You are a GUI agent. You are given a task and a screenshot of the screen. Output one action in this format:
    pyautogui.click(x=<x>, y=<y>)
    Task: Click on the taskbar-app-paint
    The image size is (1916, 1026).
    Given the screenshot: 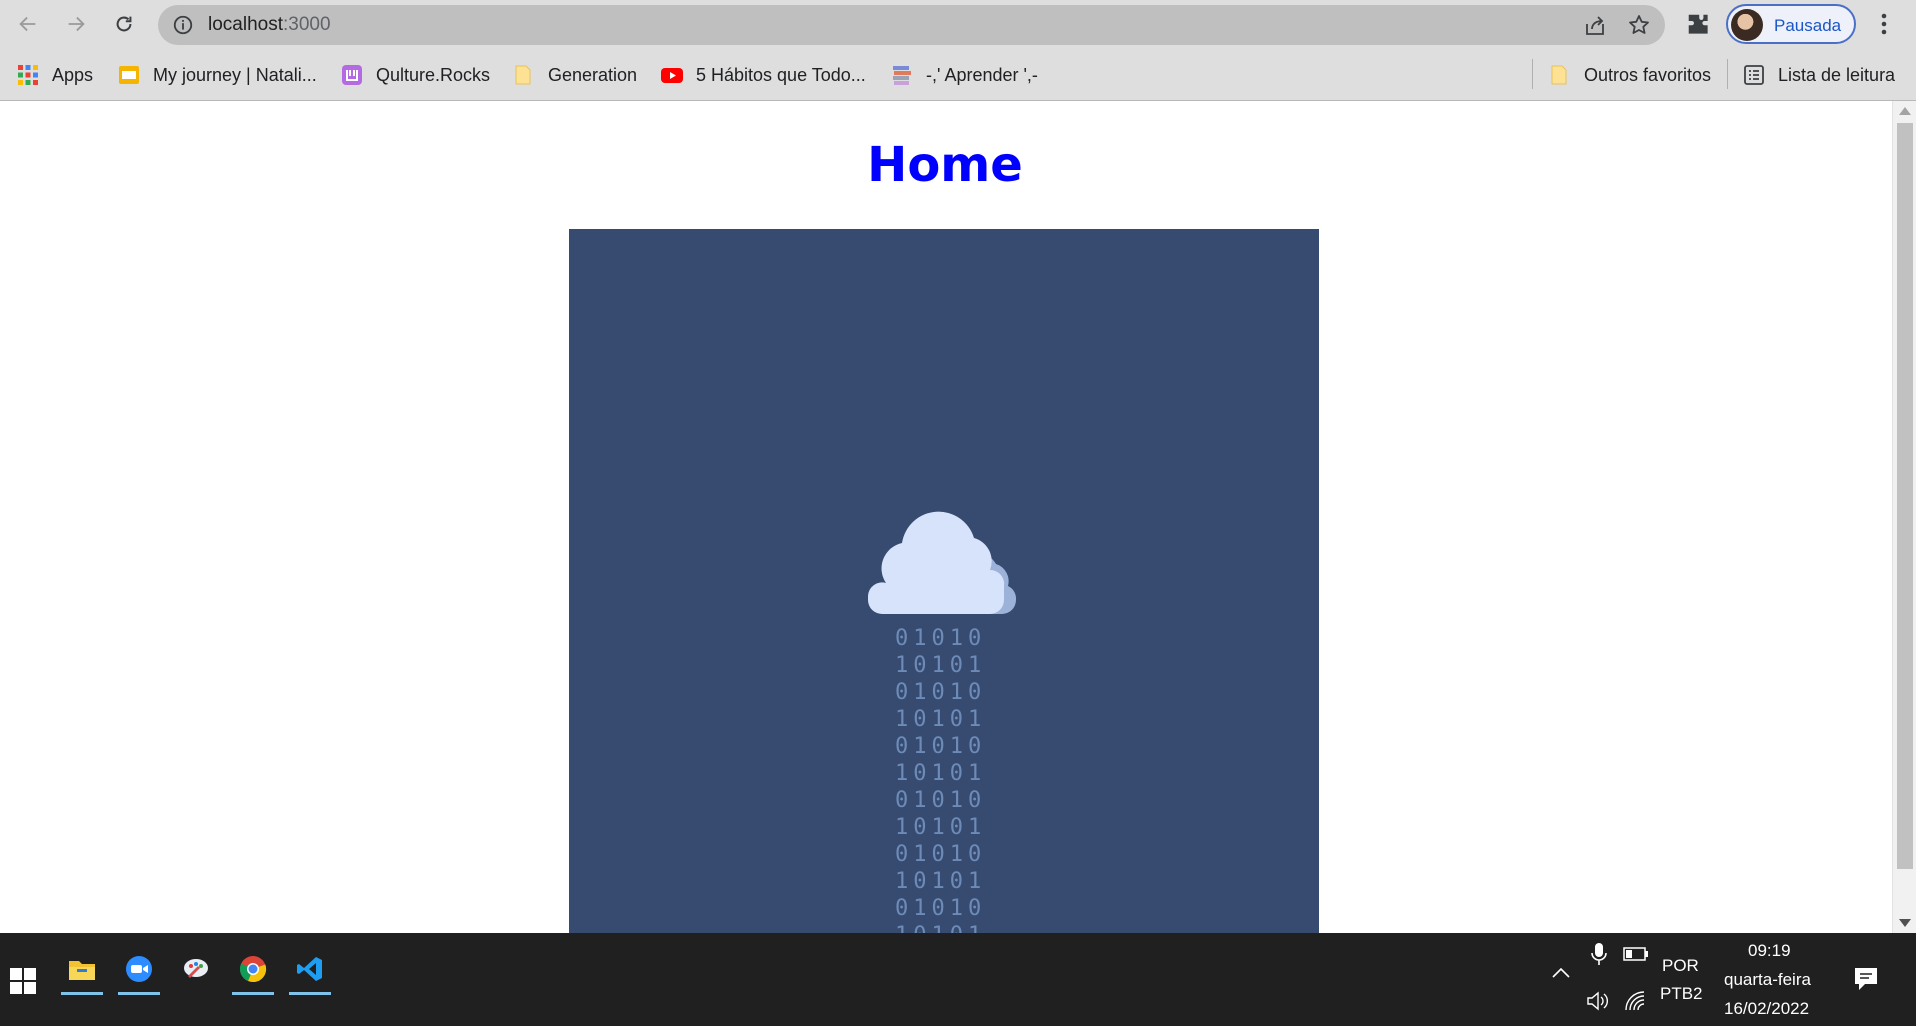 What is the action you would take?
    pyautogui.click(x=196, y=969)
    